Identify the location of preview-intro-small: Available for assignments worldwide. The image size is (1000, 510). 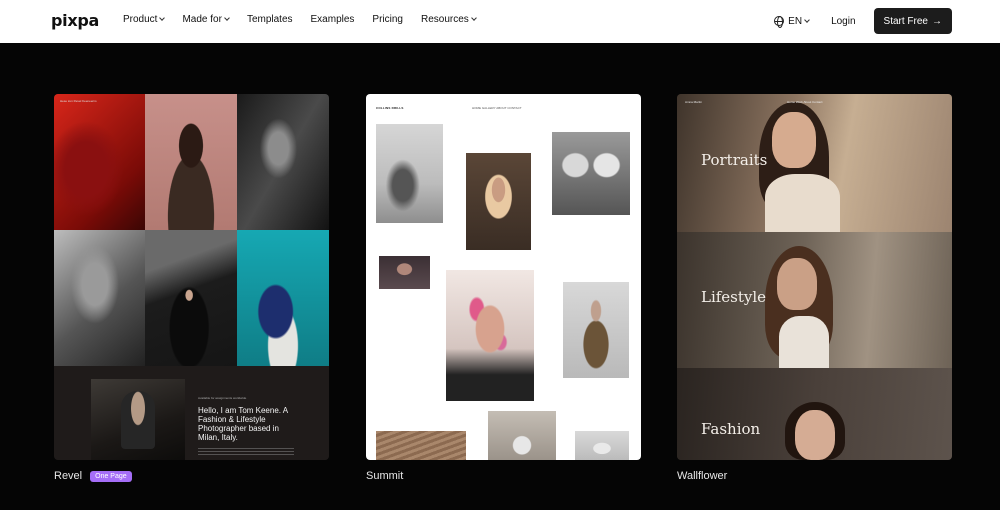
(222, 398).